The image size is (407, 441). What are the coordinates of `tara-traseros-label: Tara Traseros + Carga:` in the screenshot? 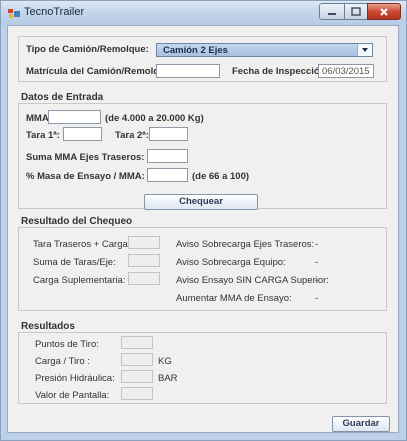 It's located at (82, 244).